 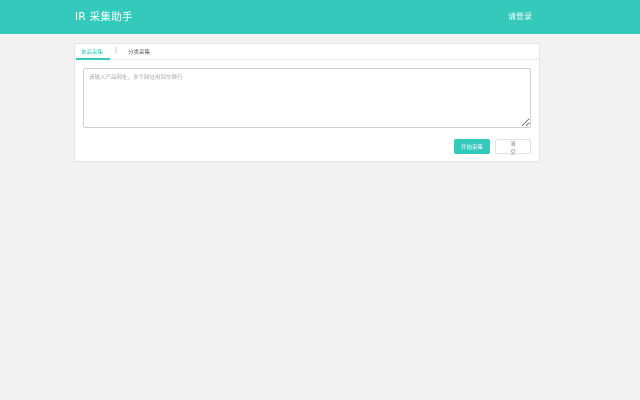 I want to click on active-tab-indicator, so click(x=93, y=59).